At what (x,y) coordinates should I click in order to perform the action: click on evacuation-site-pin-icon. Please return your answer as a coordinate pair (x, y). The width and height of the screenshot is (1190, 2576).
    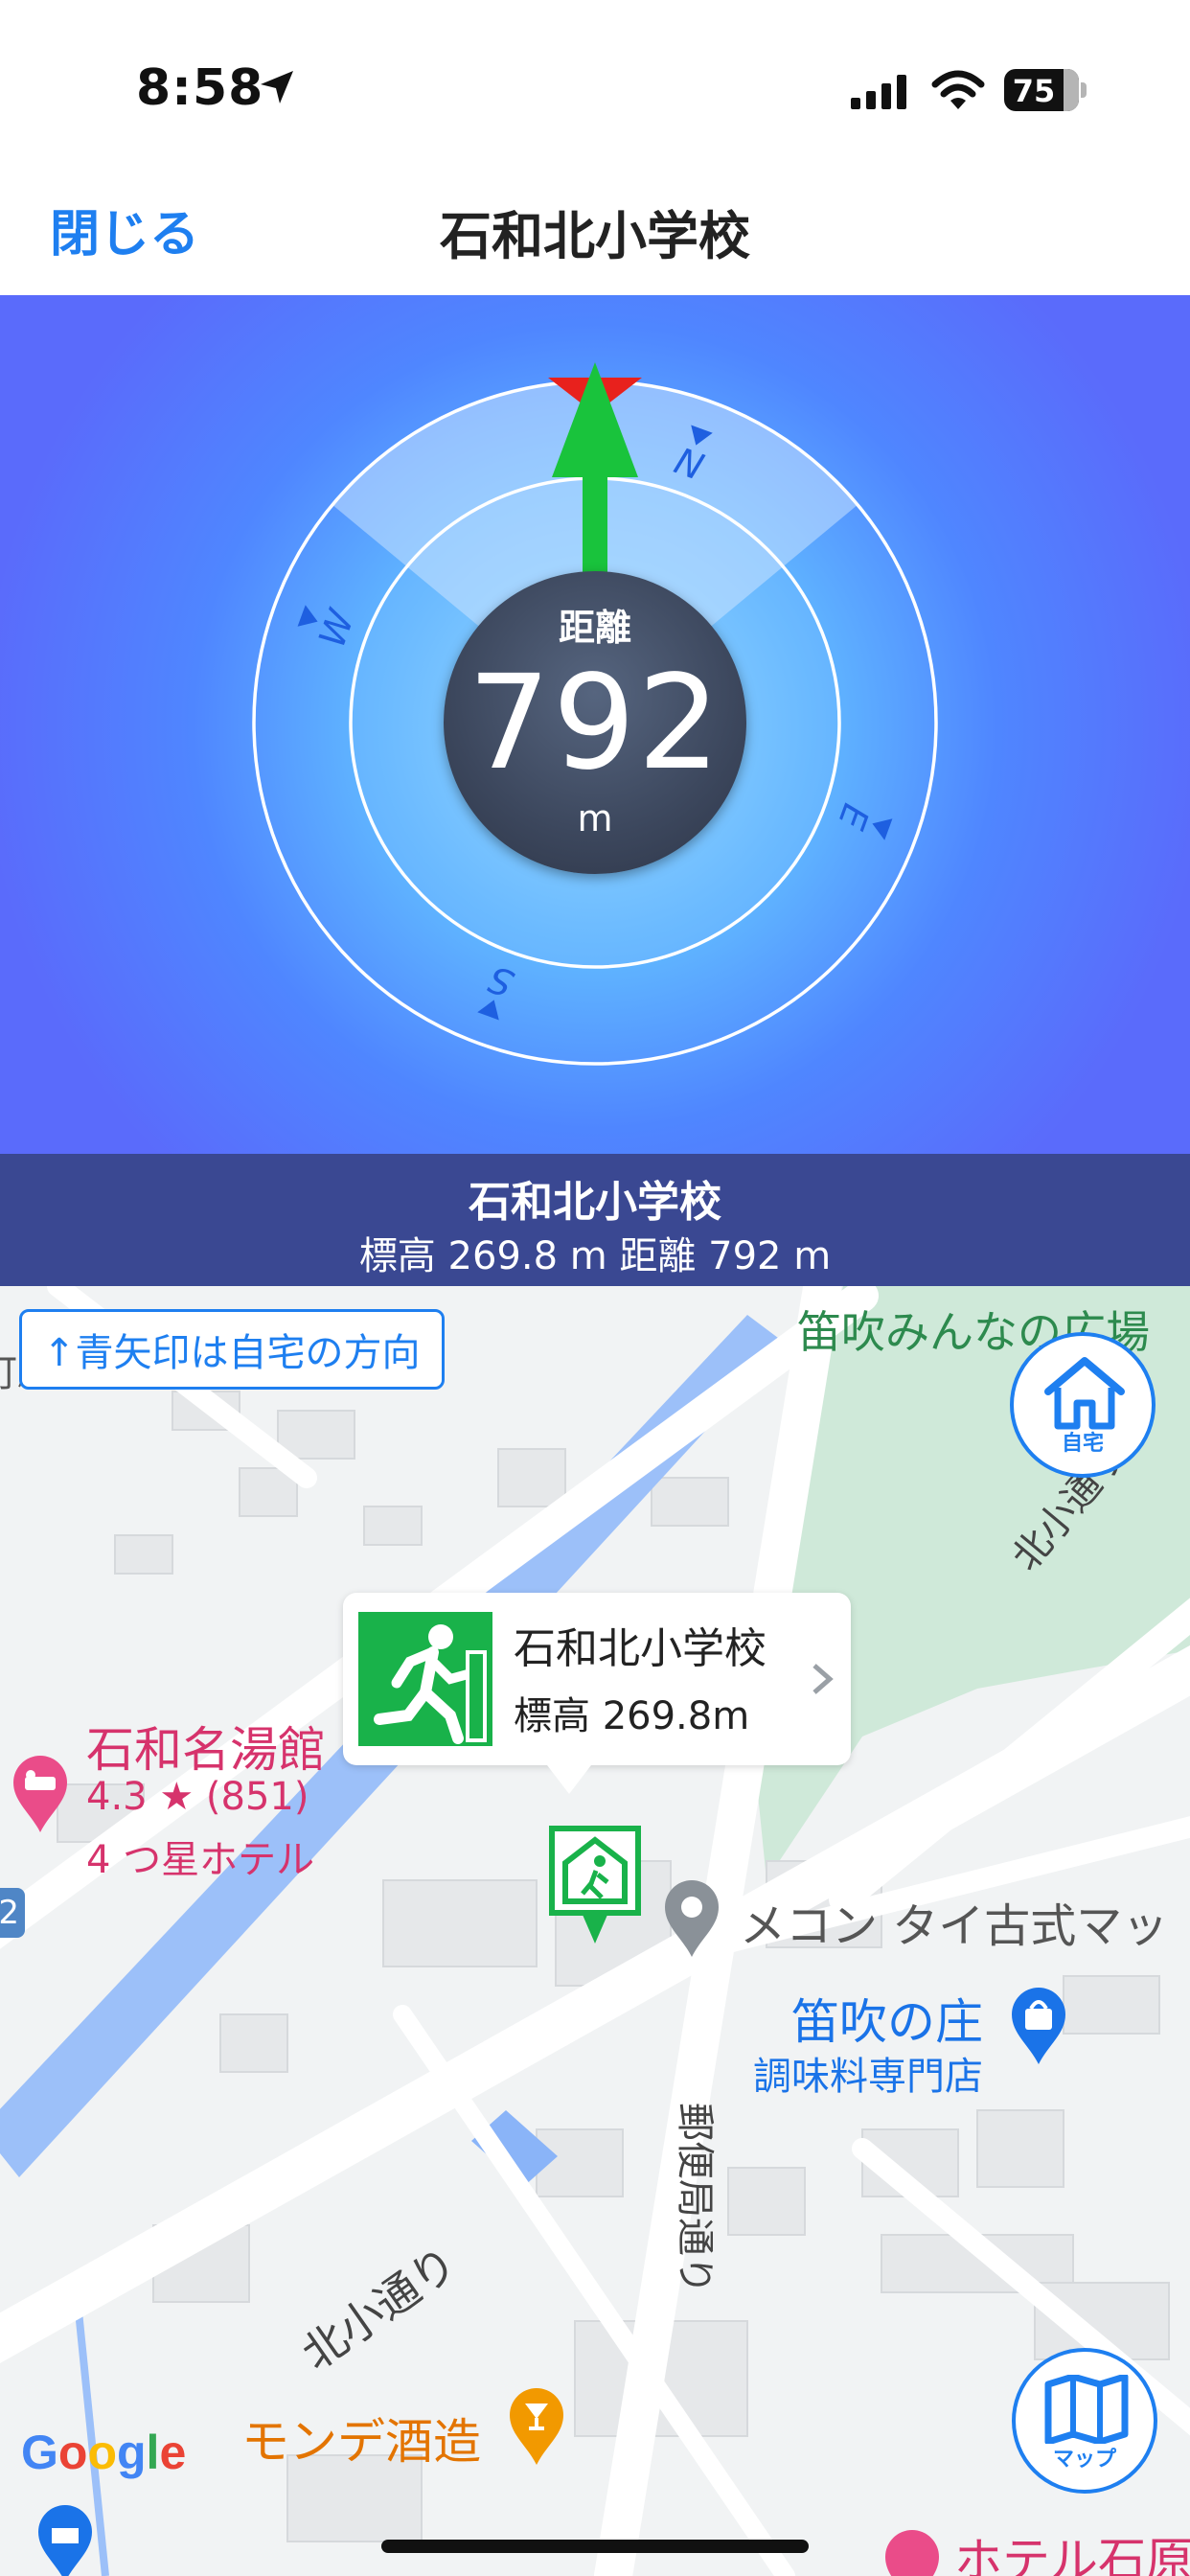
    Looking at the image, I should click on (595, 1886).